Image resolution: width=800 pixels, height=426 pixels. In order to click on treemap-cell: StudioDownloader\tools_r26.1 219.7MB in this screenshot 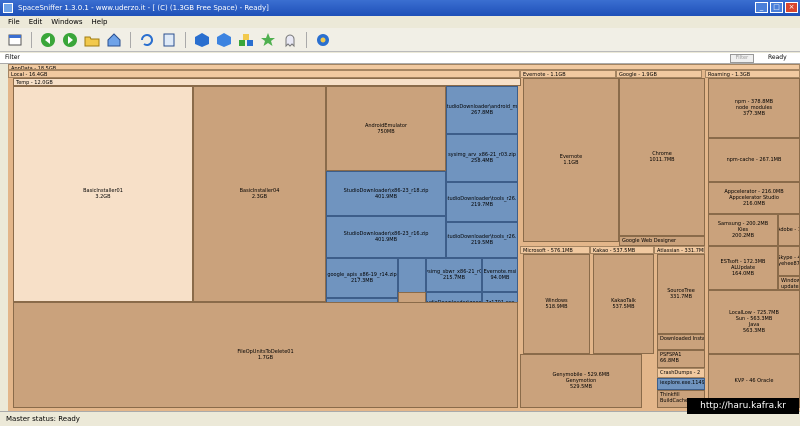, I will do `click(482, 202)`.